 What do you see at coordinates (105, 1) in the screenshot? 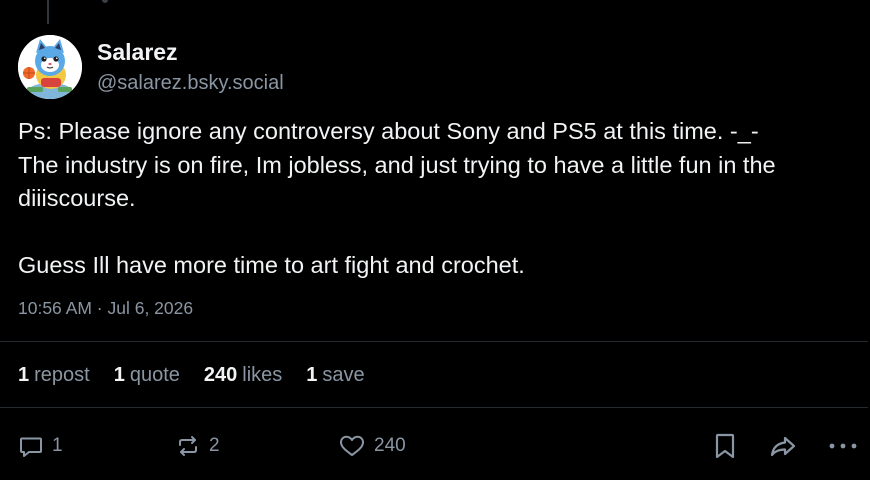
I see `thread-dot` at bounding box center [105, 1].